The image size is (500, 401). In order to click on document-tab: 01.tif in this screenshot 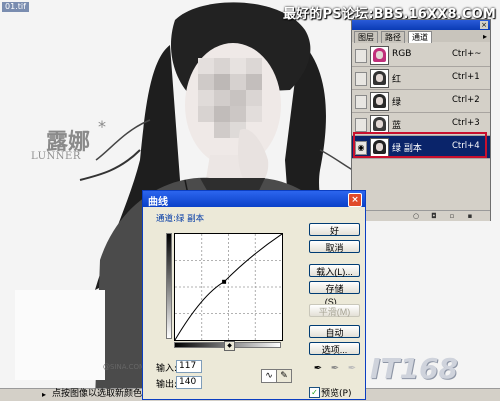, I will do `click(15, 7)`.